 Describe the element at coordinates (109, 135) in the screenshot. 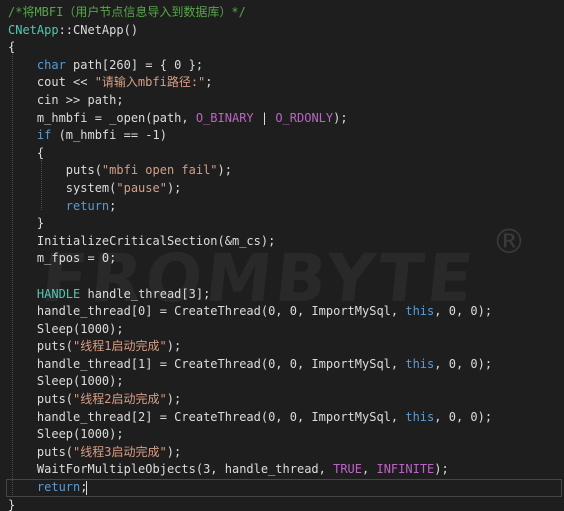

I see `code-token-plain: (m_hmbfi == -1)` at that location.